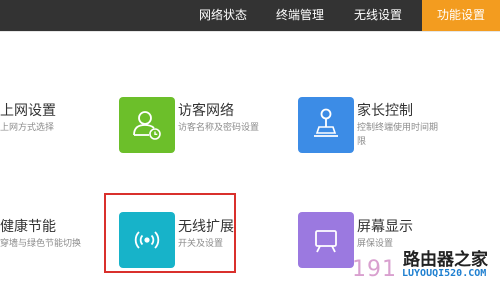 The height and width of the screenshot is (289, 500). Describe the element at coordinates (28, 110) in the screenshot. I see `feature-internet-settings-title: 上网设置` at that location.